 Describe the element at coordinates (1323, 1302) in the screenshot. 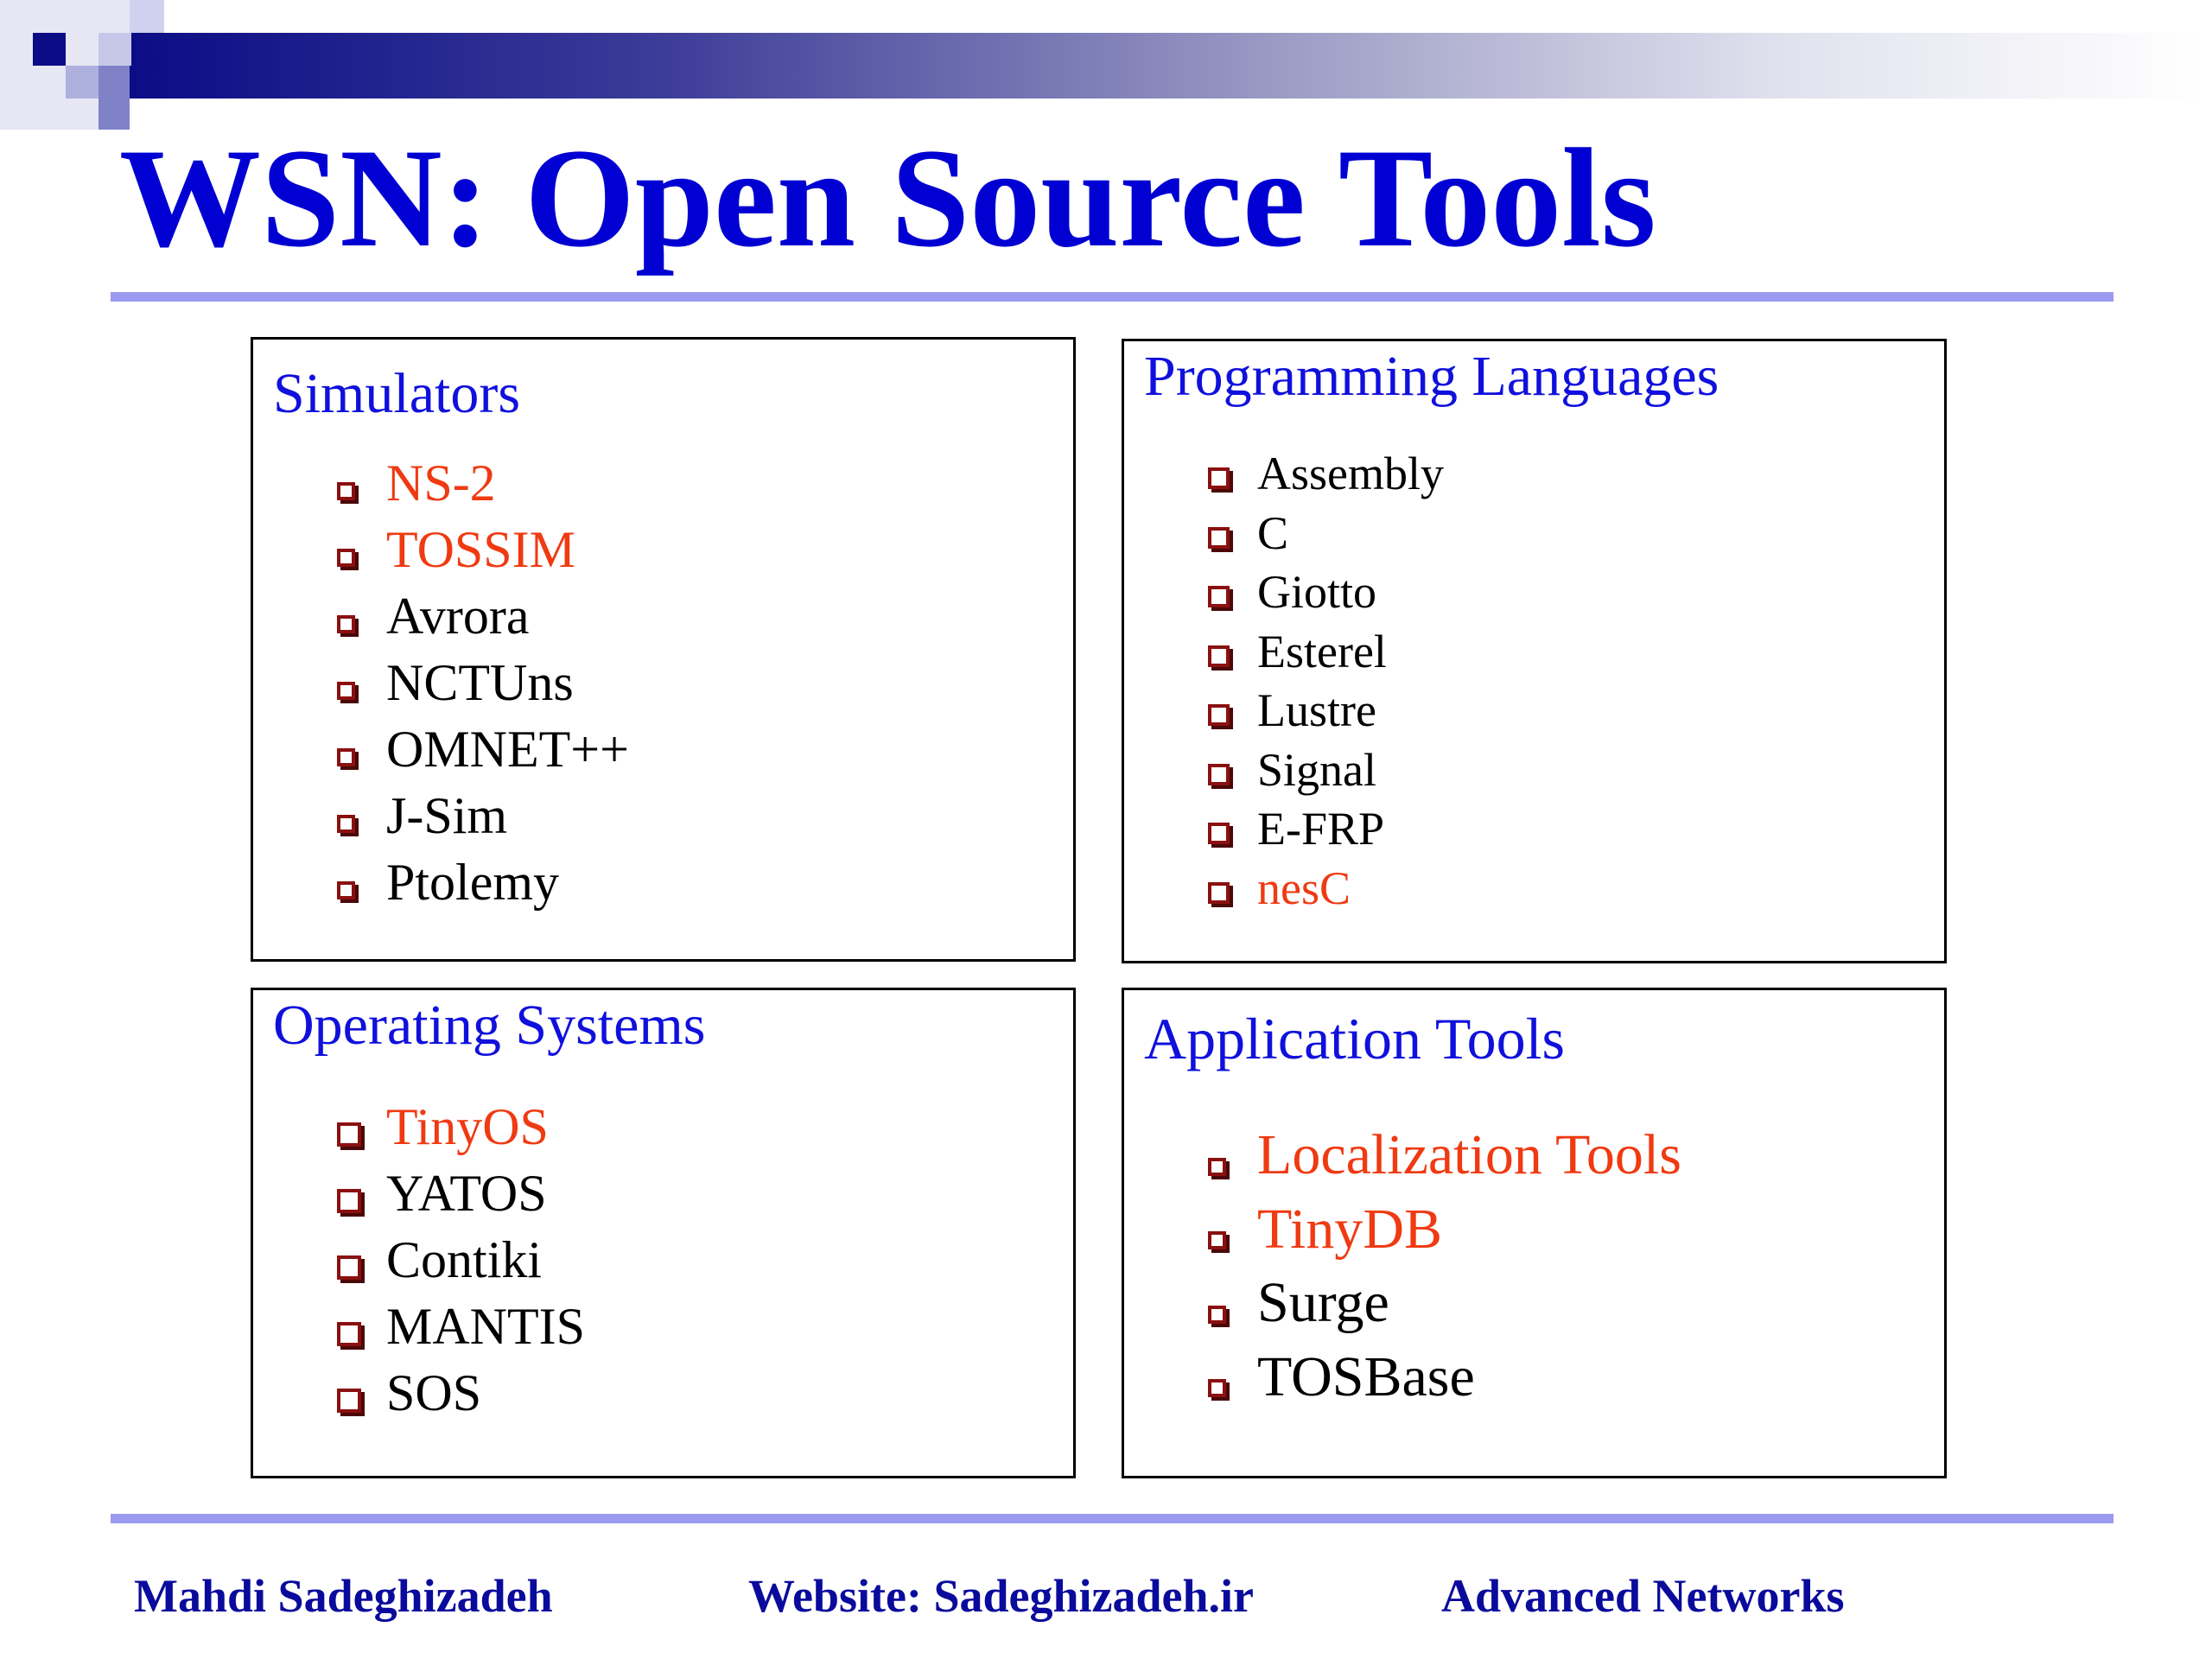

I see `list-item-label: Surge` at that location.